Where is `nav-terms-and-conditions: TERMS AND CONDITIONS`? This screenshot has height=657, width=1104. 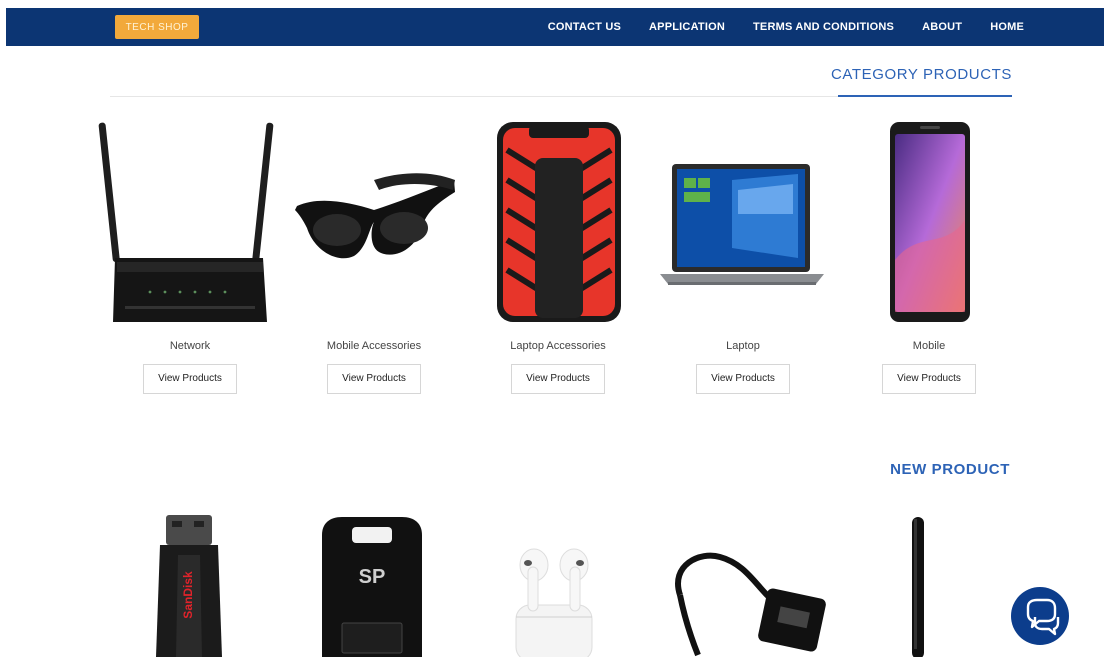 nav-terms-and-conditions: TERMS AND CONDITIONS is located at coordinates (823, 27).